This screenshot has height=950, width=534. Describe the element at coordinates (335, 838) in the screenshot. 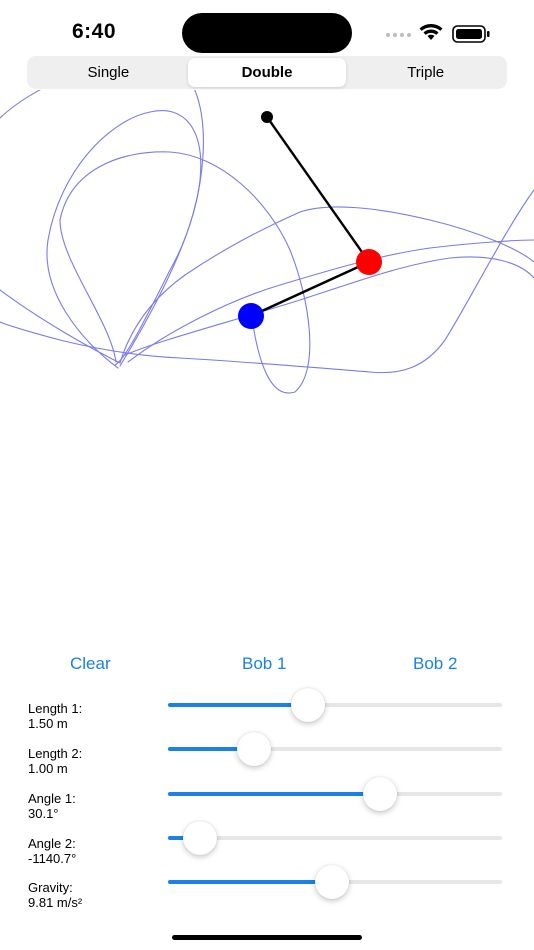

I see `angle-2-slider` at that location.